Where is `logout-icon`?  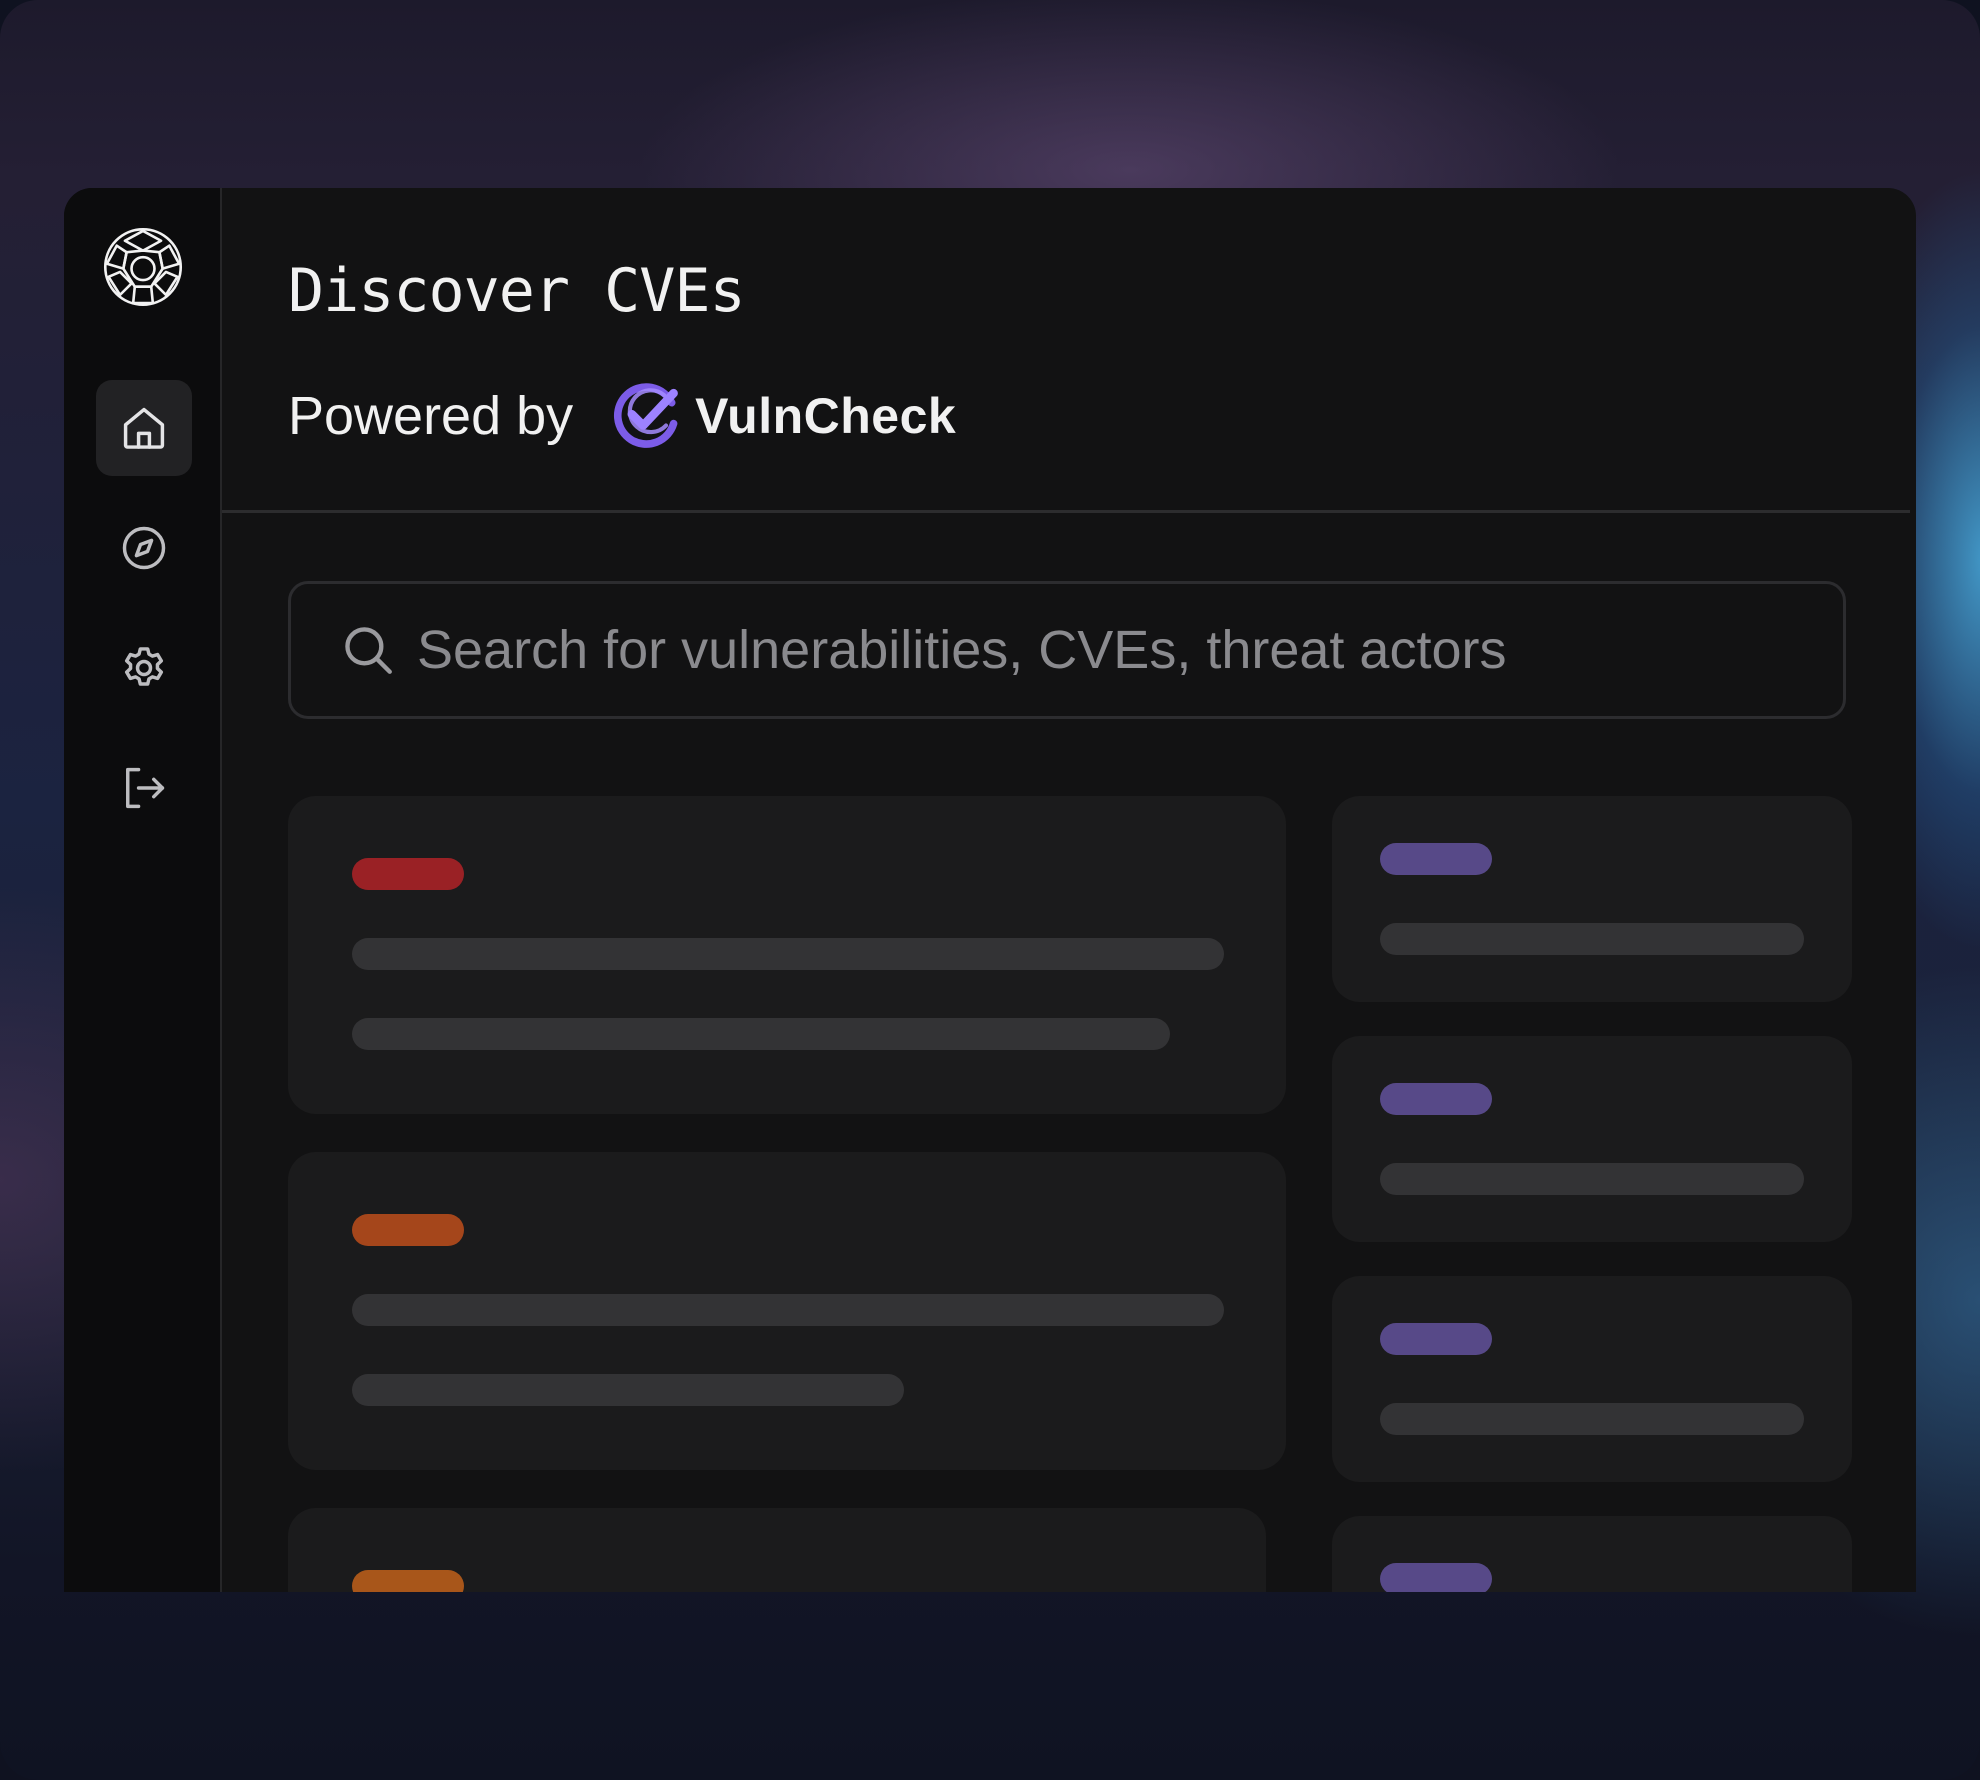
logout-icon is located at coordinates (145, 788).